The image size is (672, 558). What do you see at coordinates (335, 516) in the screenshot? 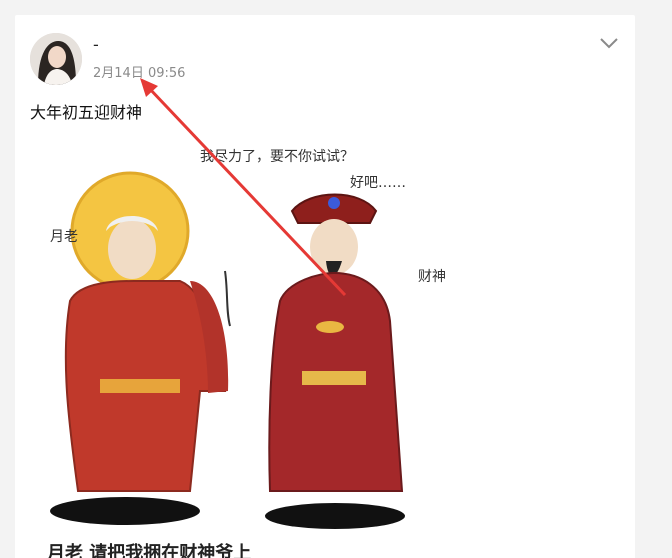
I see `shadow-right` at bounding box center [335, 516].